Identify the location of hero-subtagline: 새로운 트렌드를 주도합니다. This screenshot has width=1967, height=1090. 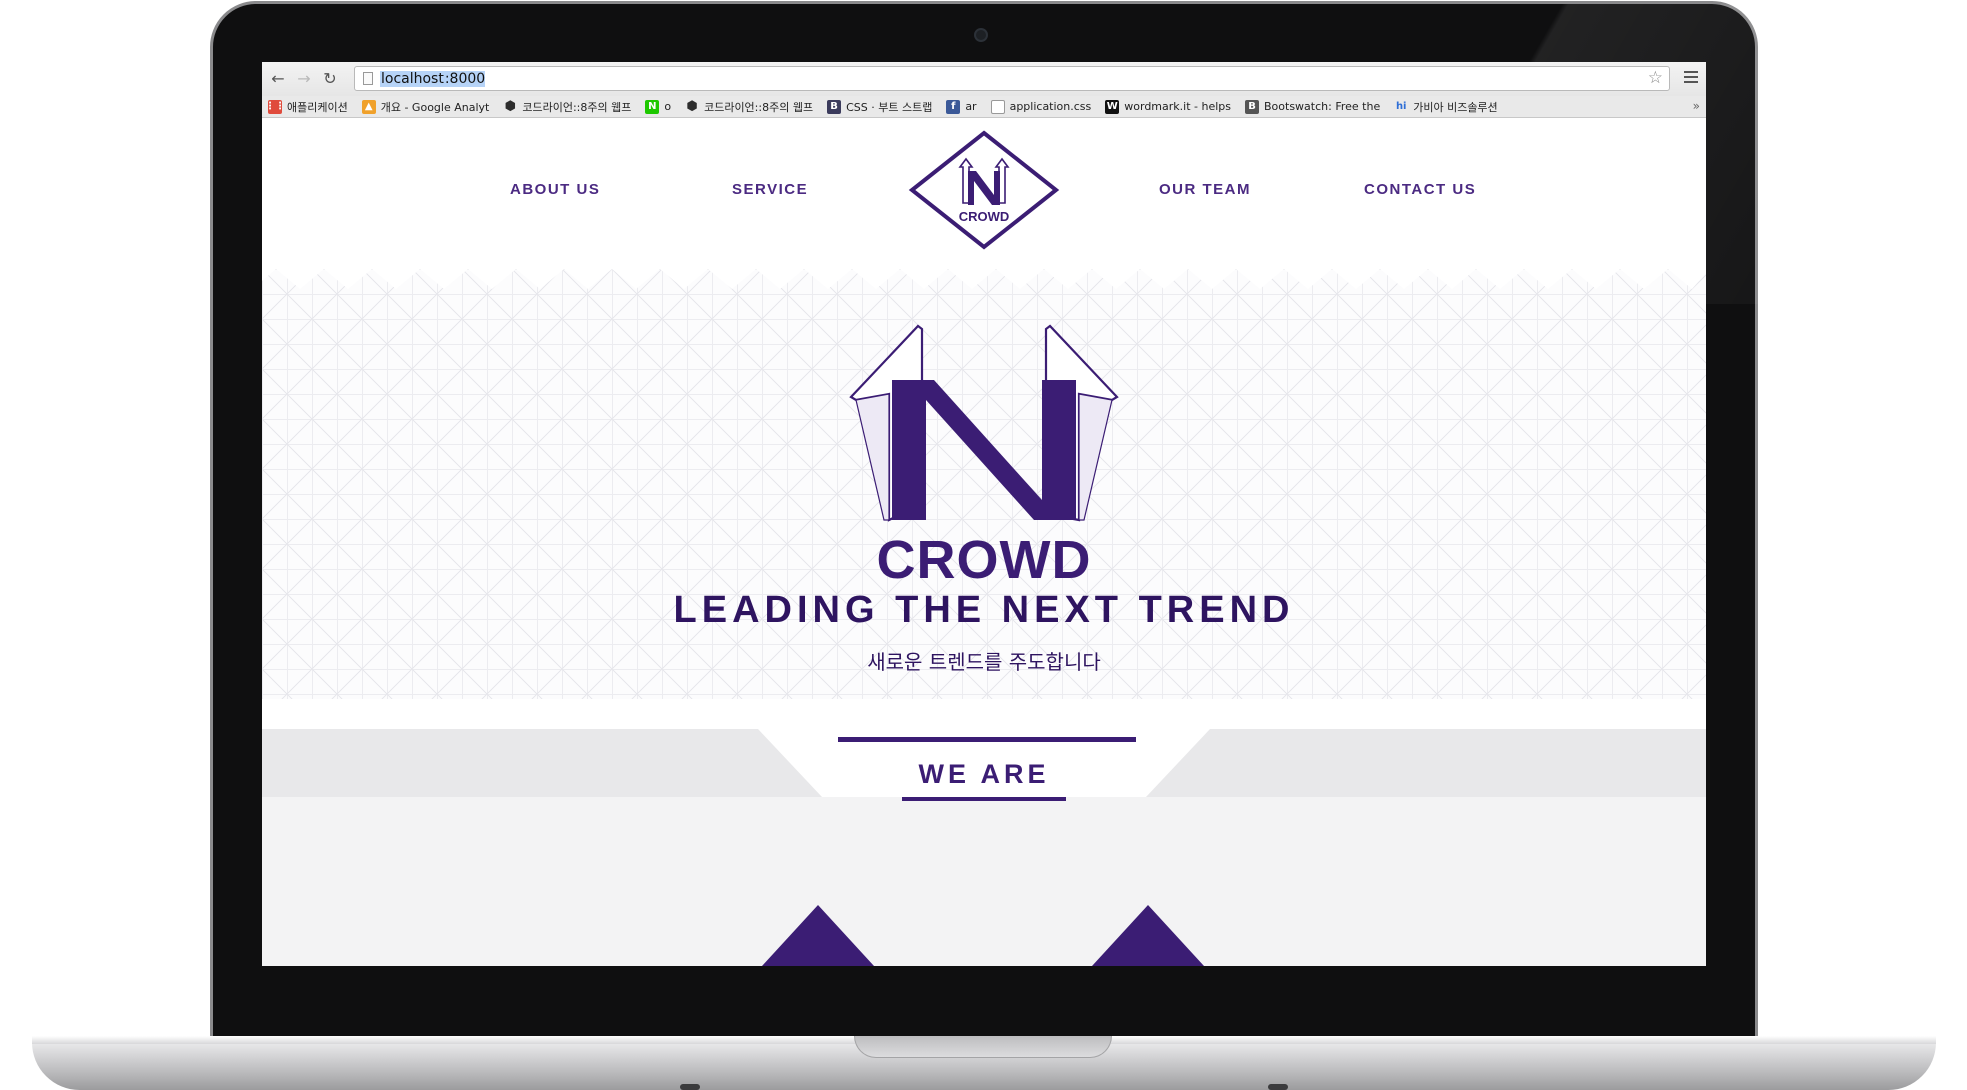
(984, 662).